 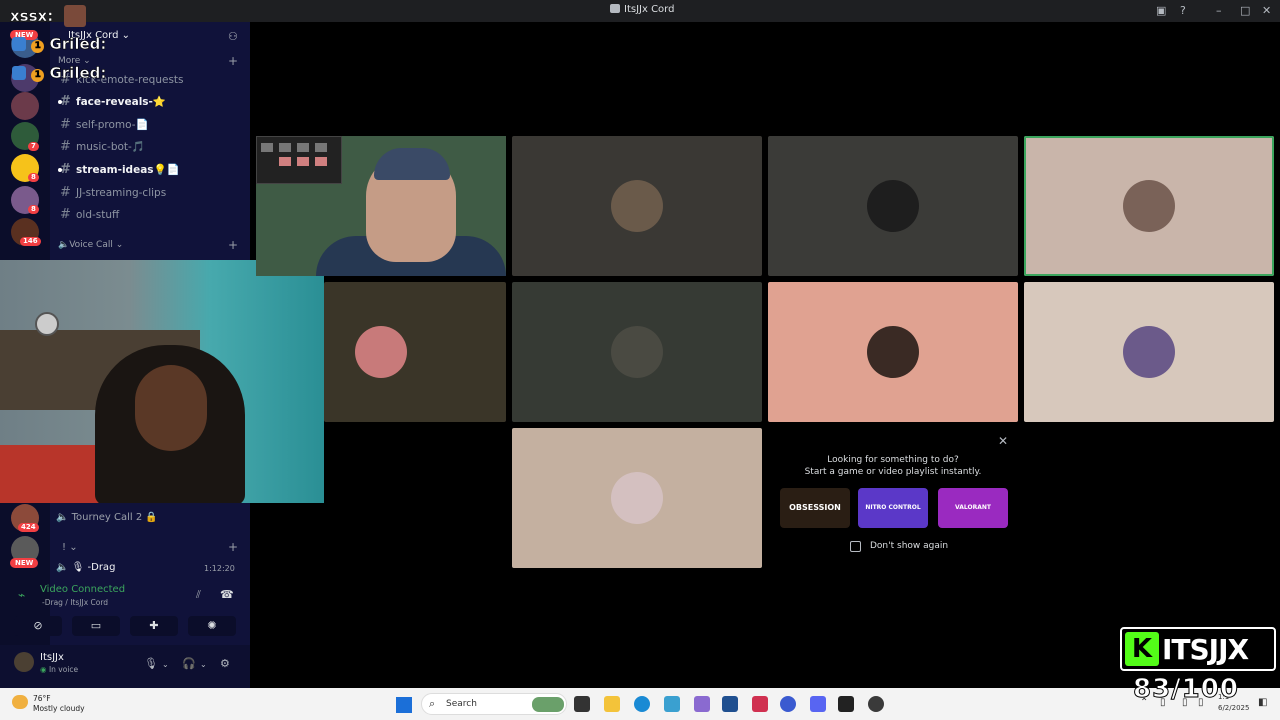 What do you see at coordinates (33, 146) in the screenshot?
I see `mention-badge: 7` at bounding box center [33, 146].